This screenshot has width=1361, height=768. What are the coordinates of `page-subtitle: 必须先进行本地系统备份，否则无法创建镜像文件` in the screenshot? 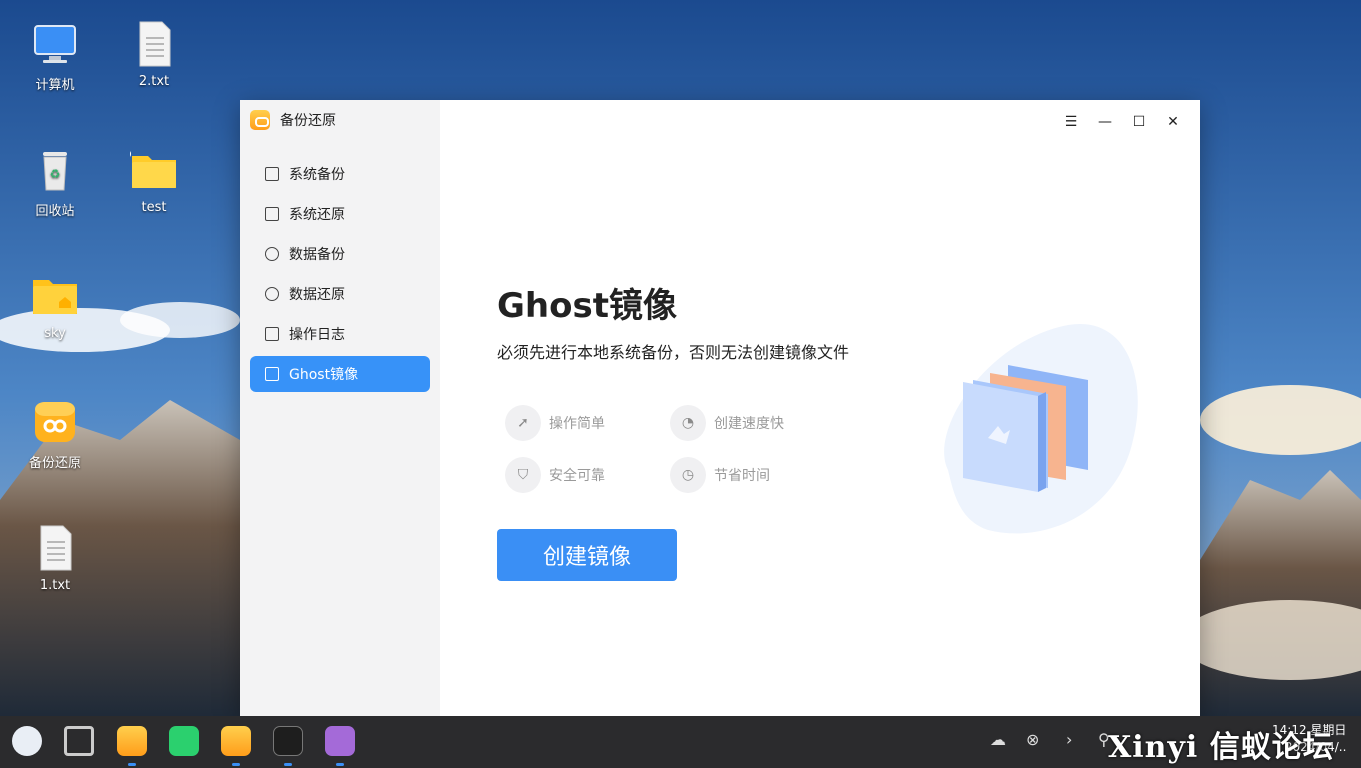 It's located at (673, 352).